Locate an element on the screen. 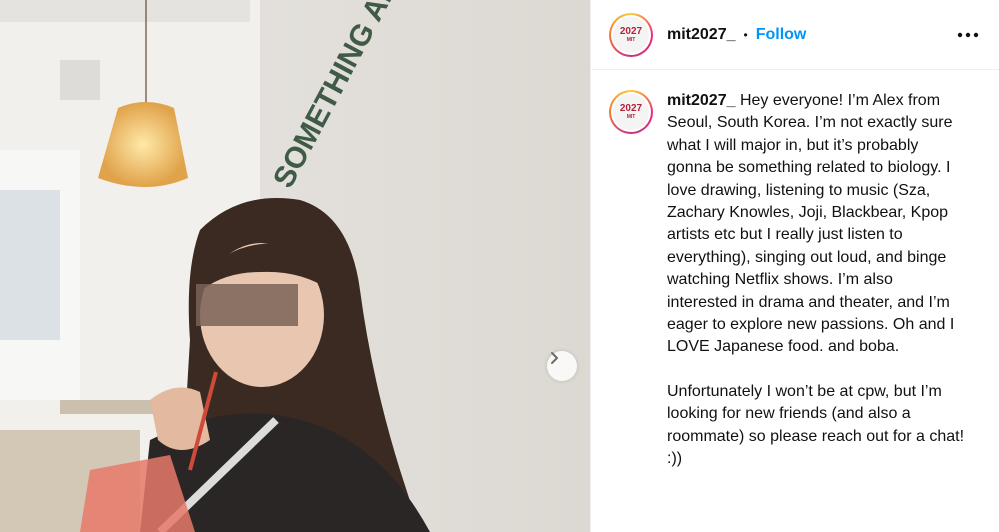 The height and width of the screenshot is (532, 999). wall-fixture is located at coordinates (80, 80).